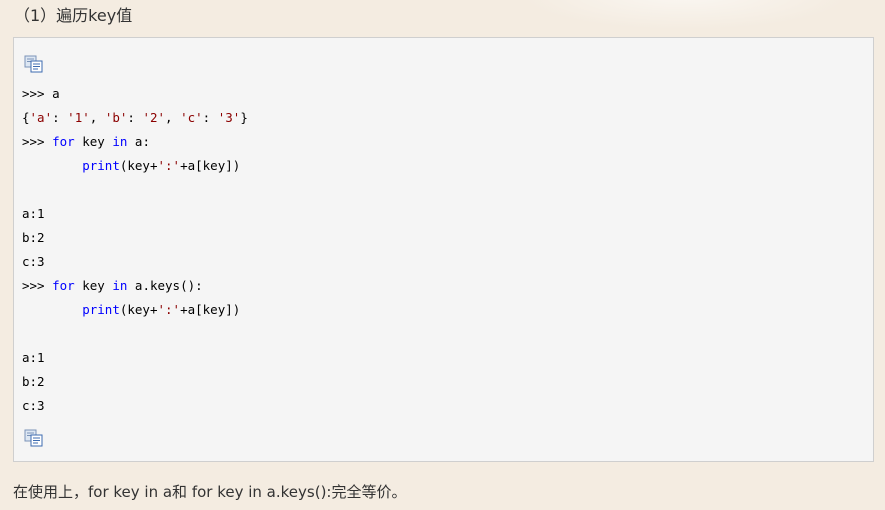 This screenshot has height=510, width=885. I want to click on section-heading: （1）遍历key值, so click(73, 15).